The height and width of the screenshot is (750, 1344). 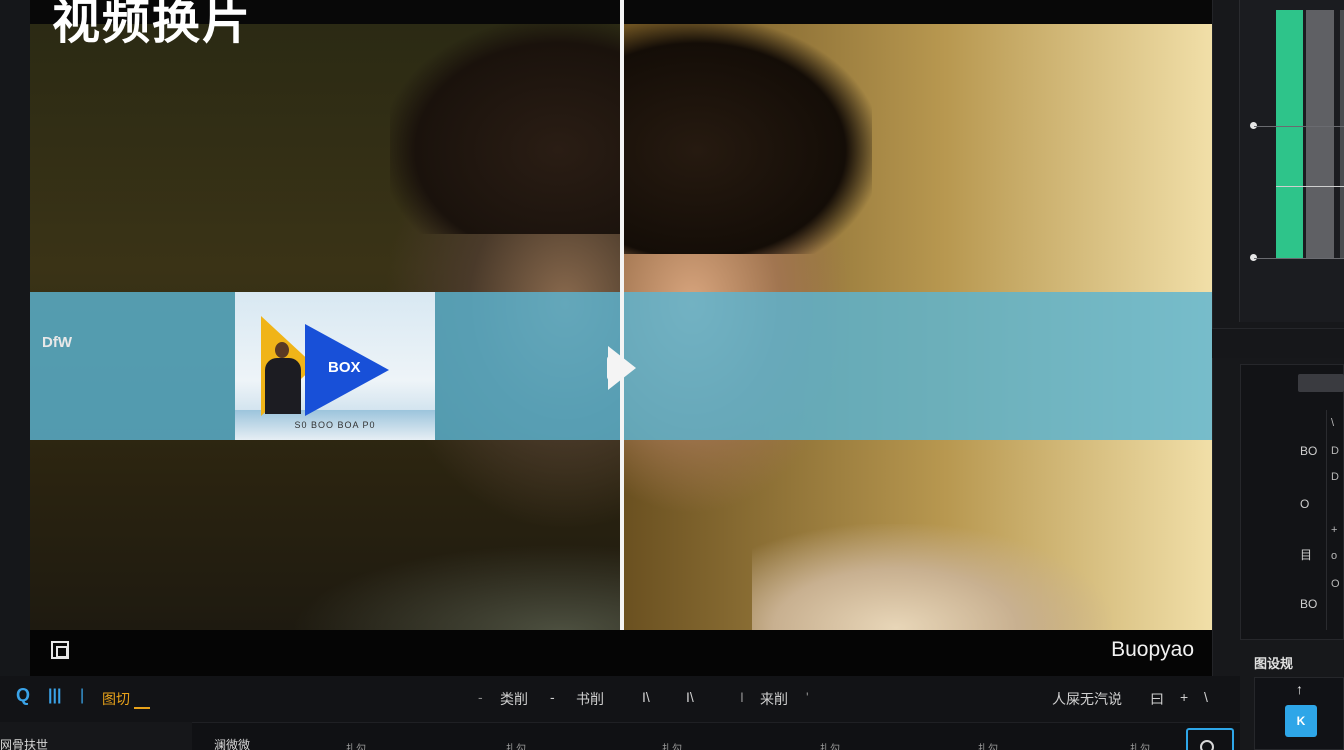 What do you see at coordinates (1206, 697) in the screenshot?
I see `toolbar-right-item: \` at bounding box center [1206, 697].